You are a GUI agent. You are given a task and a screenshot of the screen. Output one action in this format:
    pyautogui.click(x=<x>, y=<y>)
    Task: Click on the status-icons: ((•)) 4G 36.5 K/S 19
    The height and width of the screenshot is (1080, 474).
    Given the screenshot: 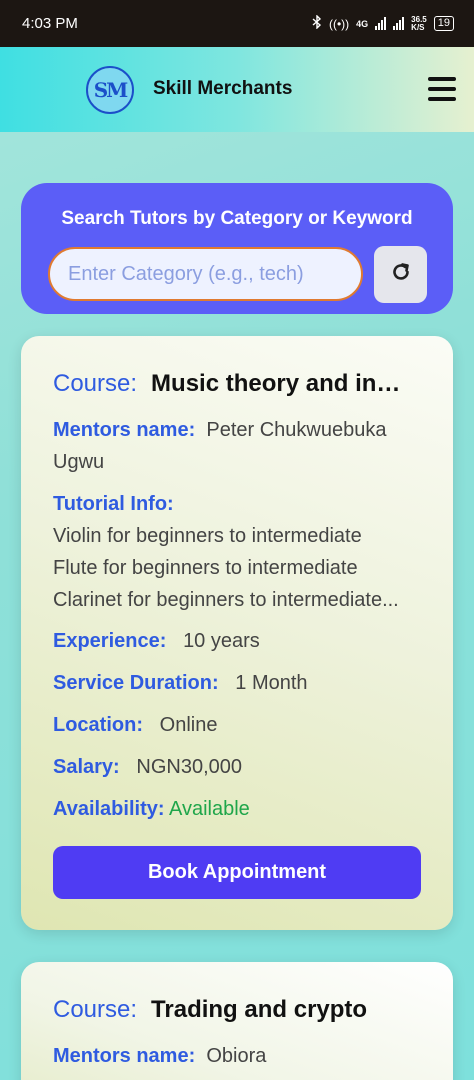 What is the action you would take?
    pyautogui.click(x=383, y=23)
    